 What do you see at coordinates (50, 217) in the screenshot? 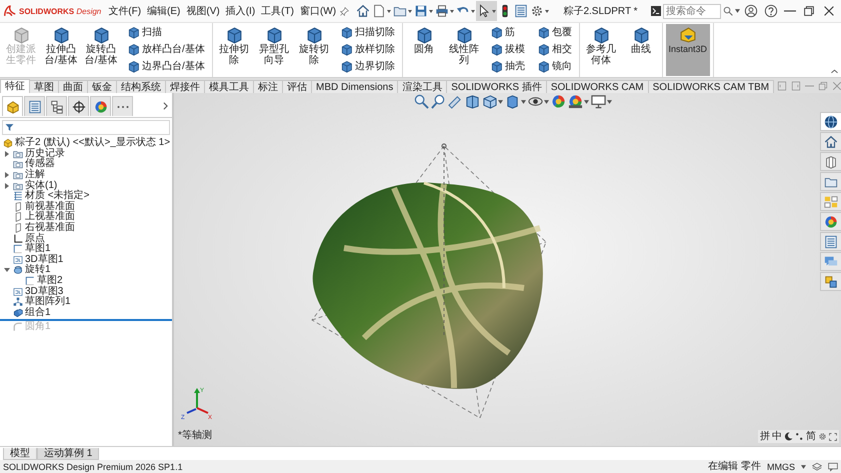
I see `tree-item: 上视基准面` at bounding box center [50, 217].